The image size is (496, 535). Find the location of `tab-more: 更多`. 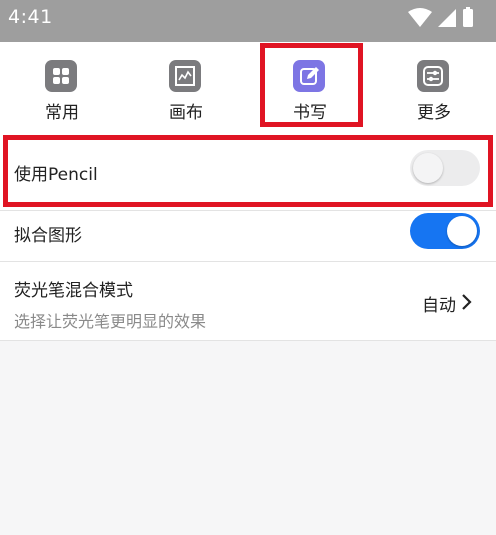

tab-more: 更多 is located at coordinates (434, 84).